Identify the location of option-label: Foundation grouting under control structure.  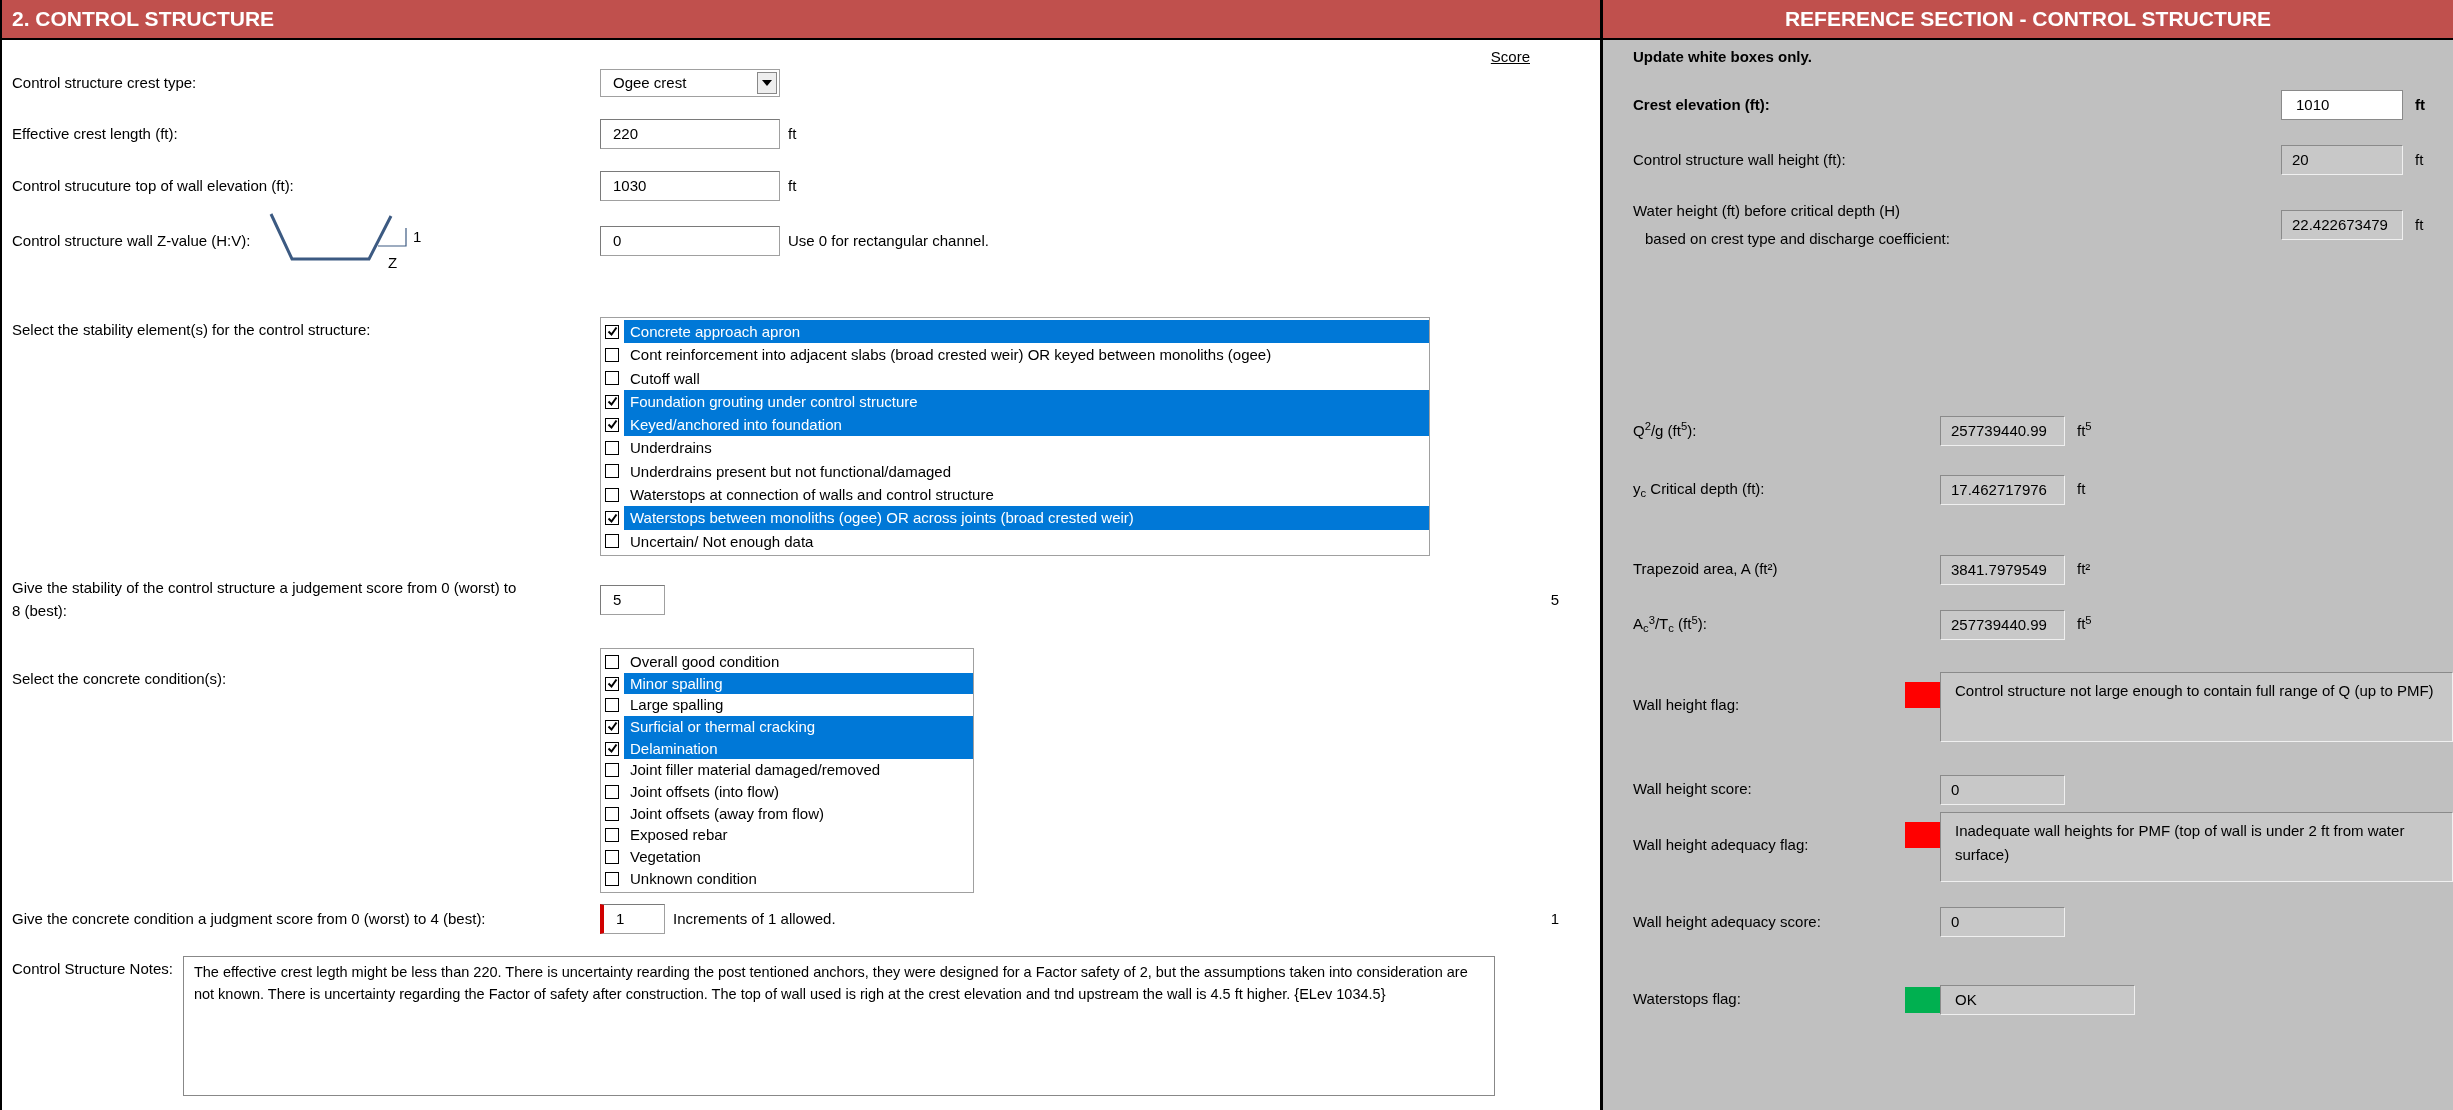
(1026, 401).